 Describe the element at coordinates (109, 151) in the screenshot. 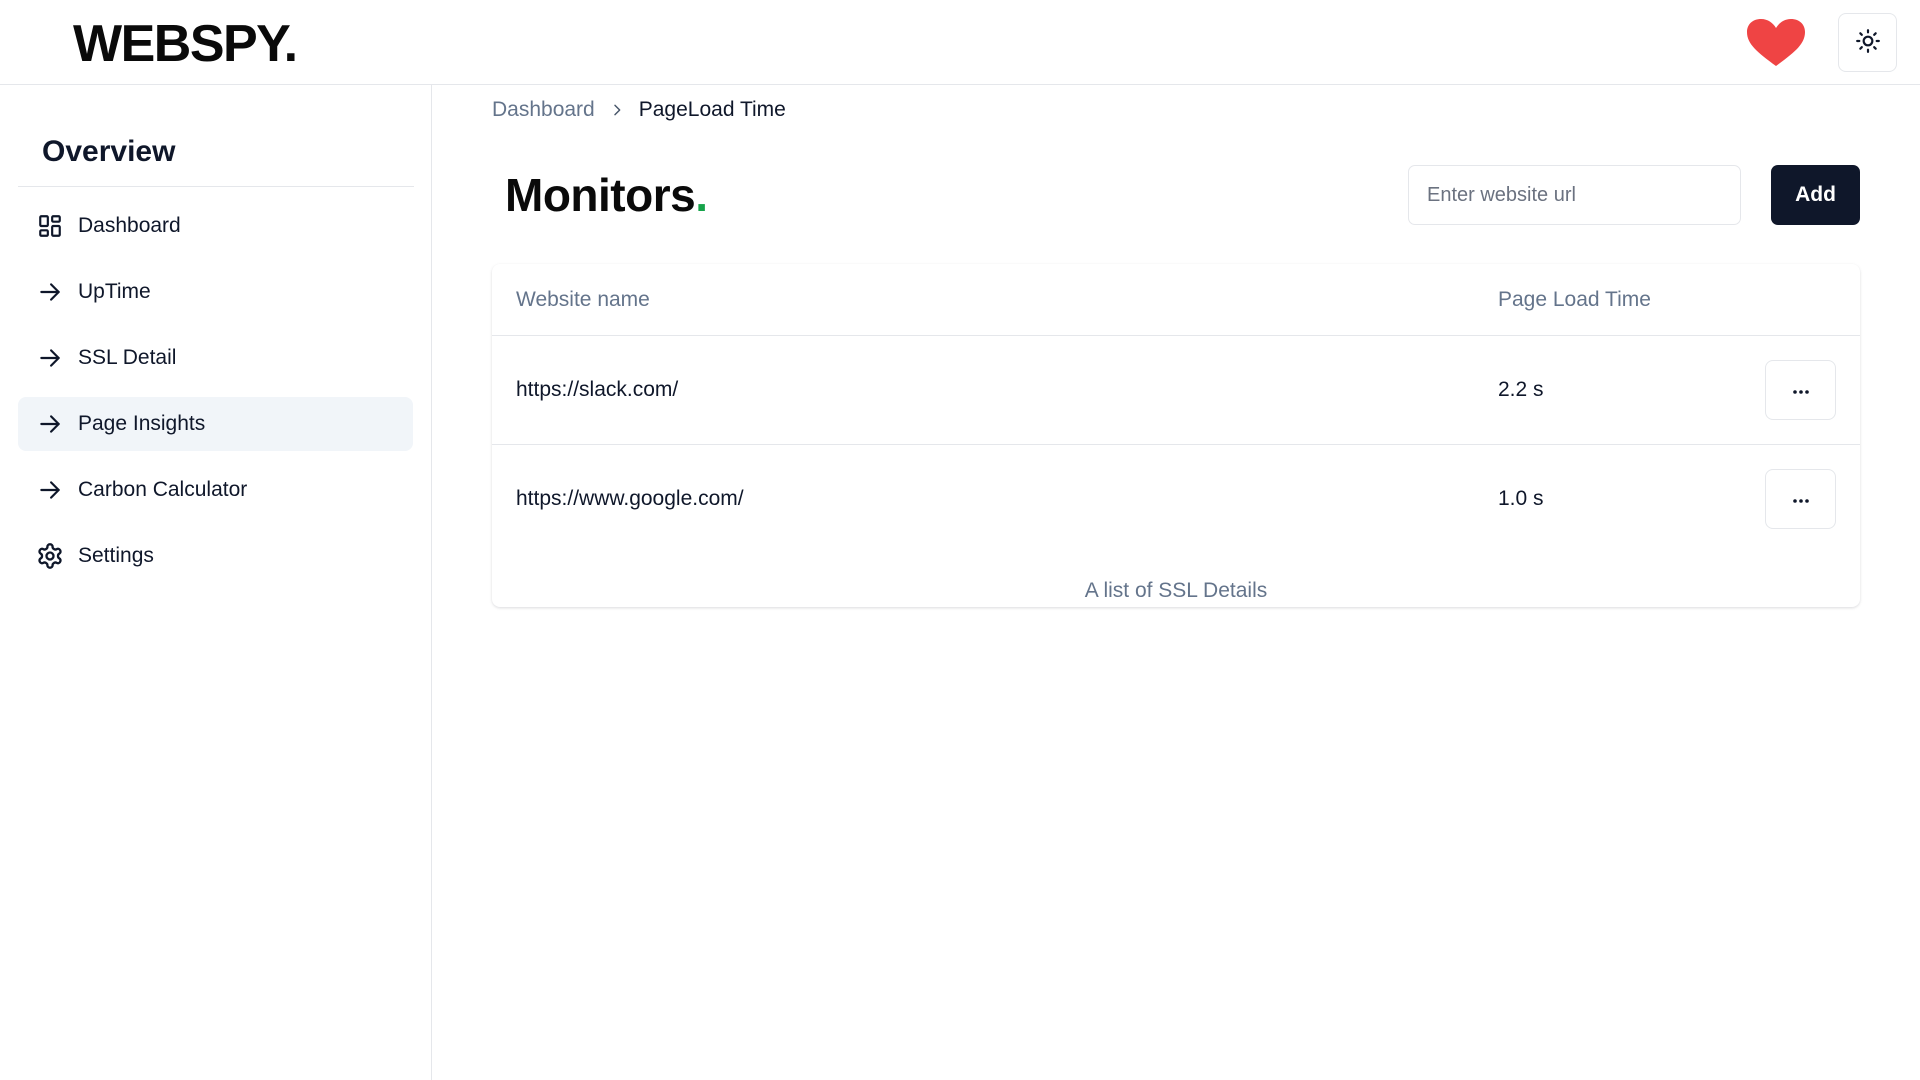

I see `sidebar-title: Overview` at that location.